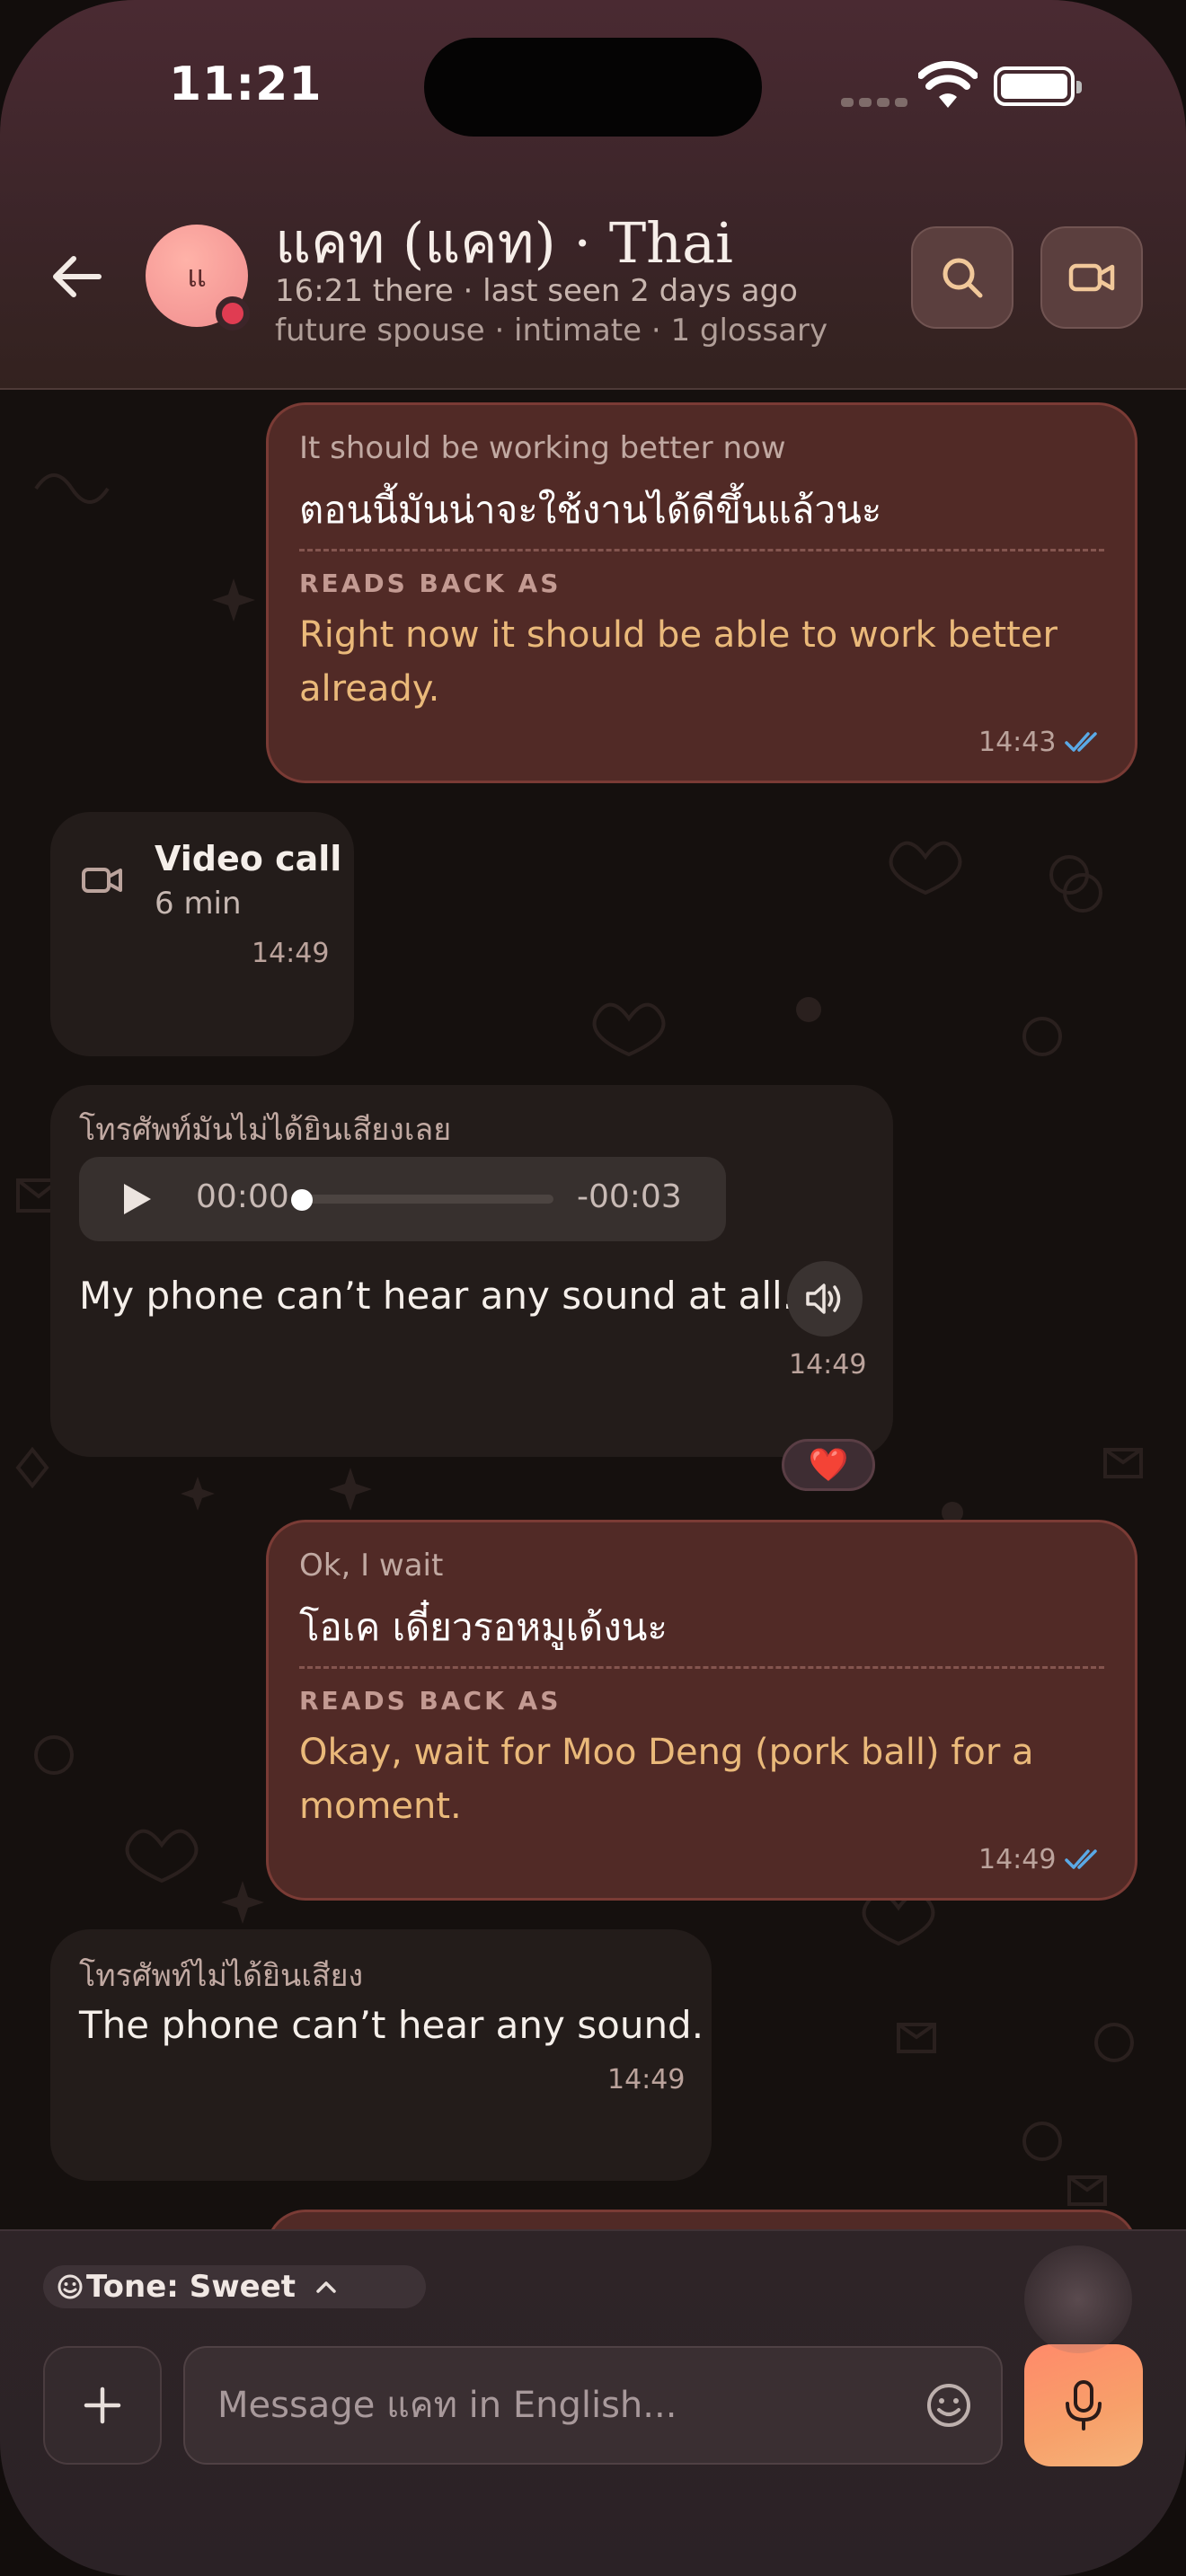 Image resolution: width=1186 pixels, height=2576 pixels. Describe the element at coordinates (949, 2405) in the screenshot. I see `emoji-icon` at that location.